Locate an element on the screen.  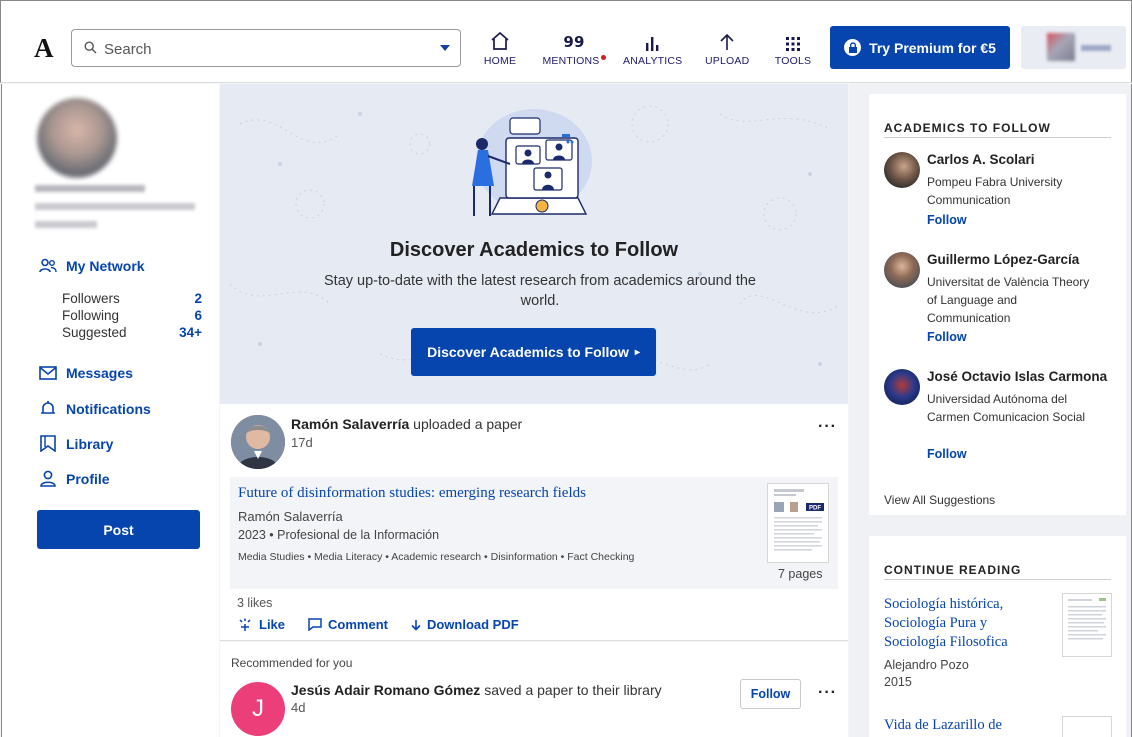
paper-page-count: 7 pages is located at coordinates (800, 574).